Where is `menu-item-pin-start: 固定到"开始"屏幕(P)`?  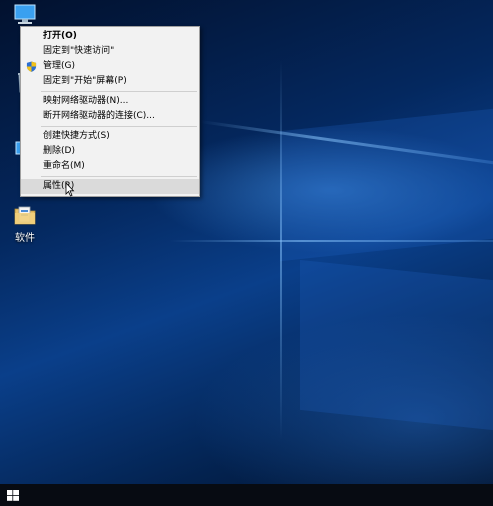
menu-item-pin-start: 固定到"开始"屏幕(P) is located at coordinates (110, 81).